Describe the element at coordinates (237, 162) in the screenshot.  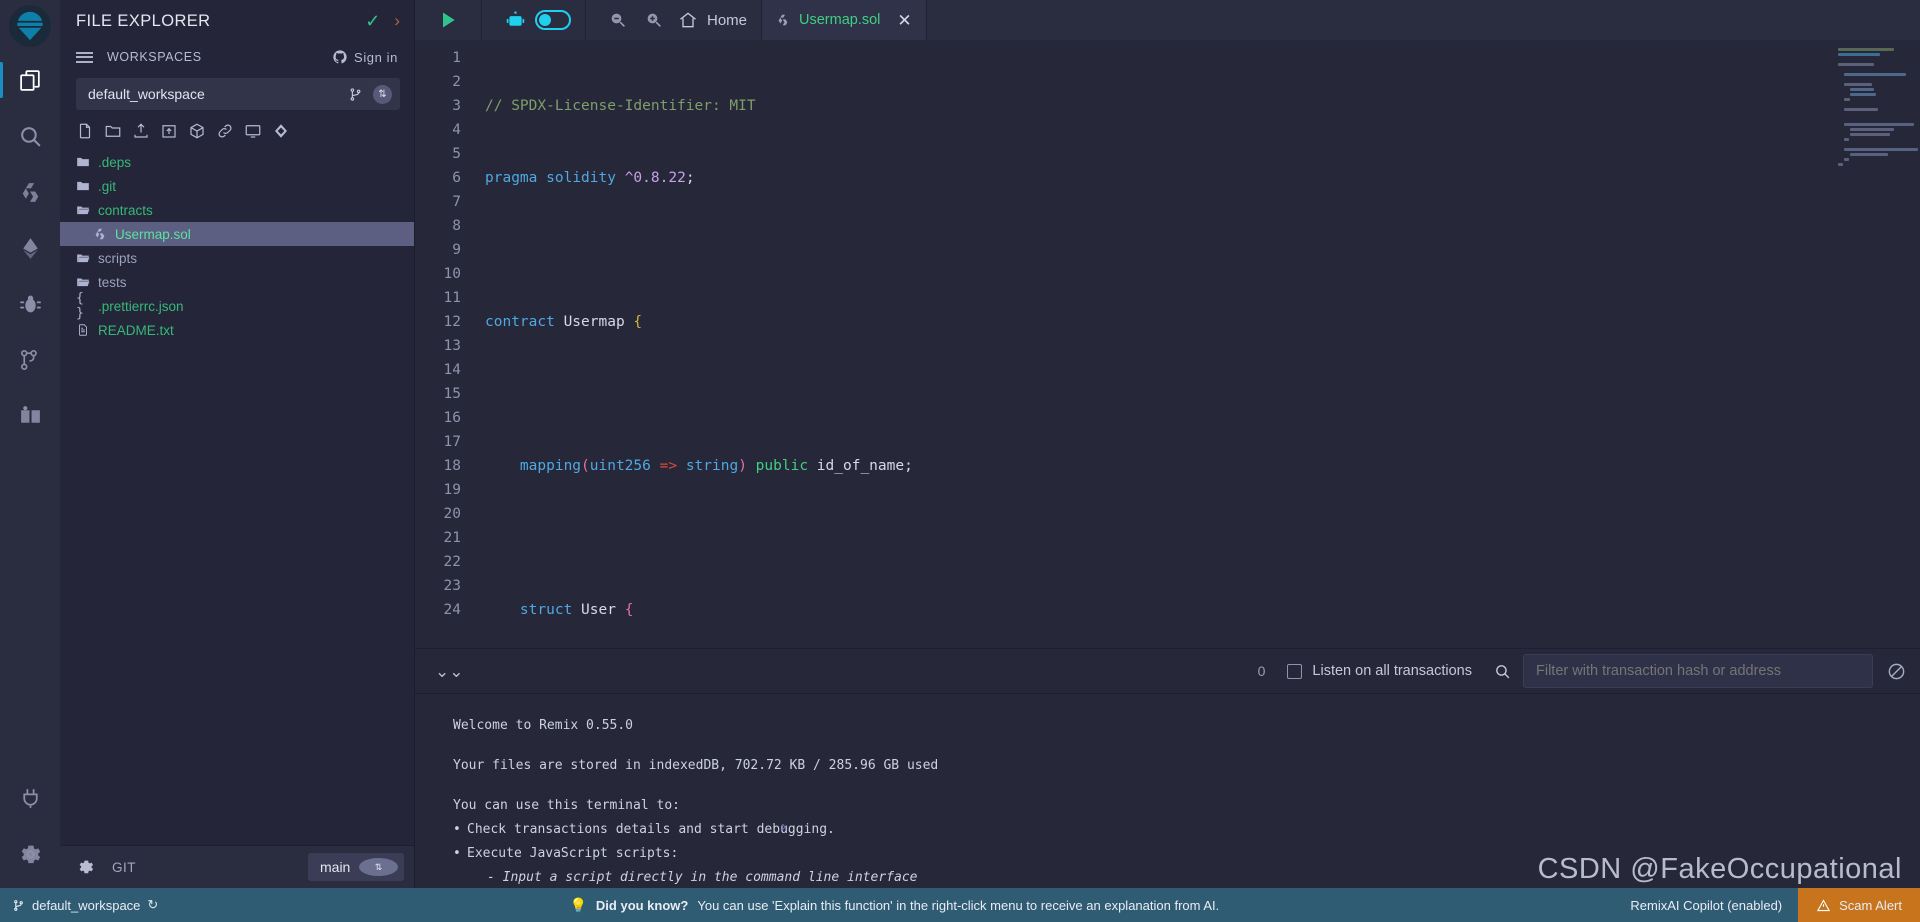
I see `list-item: .deps` at that location.